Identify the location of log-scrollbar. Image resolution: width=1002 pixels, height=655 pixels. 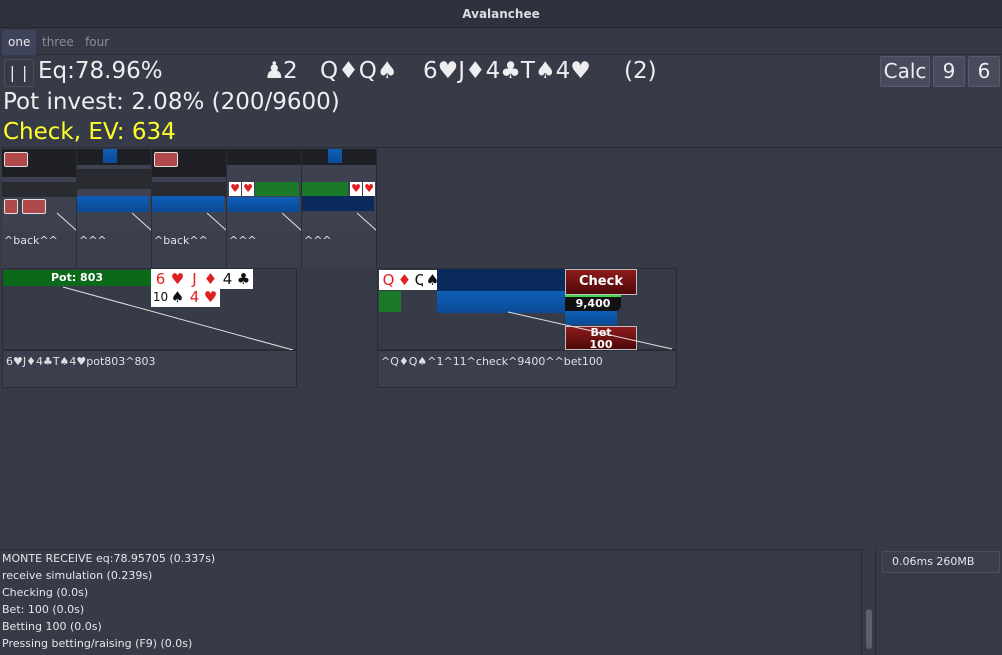
(869, 602).